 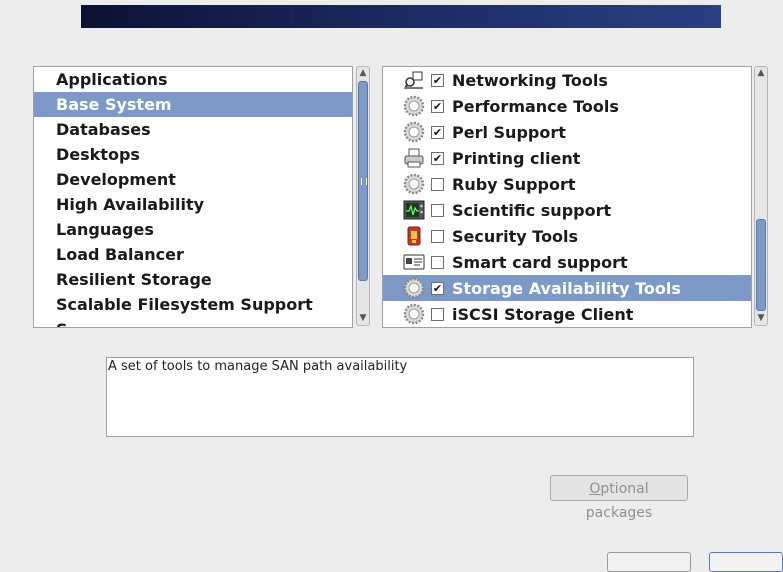 I want to click on group-list-scrollbar: ▲ ▼, so click(x=363, y=196).